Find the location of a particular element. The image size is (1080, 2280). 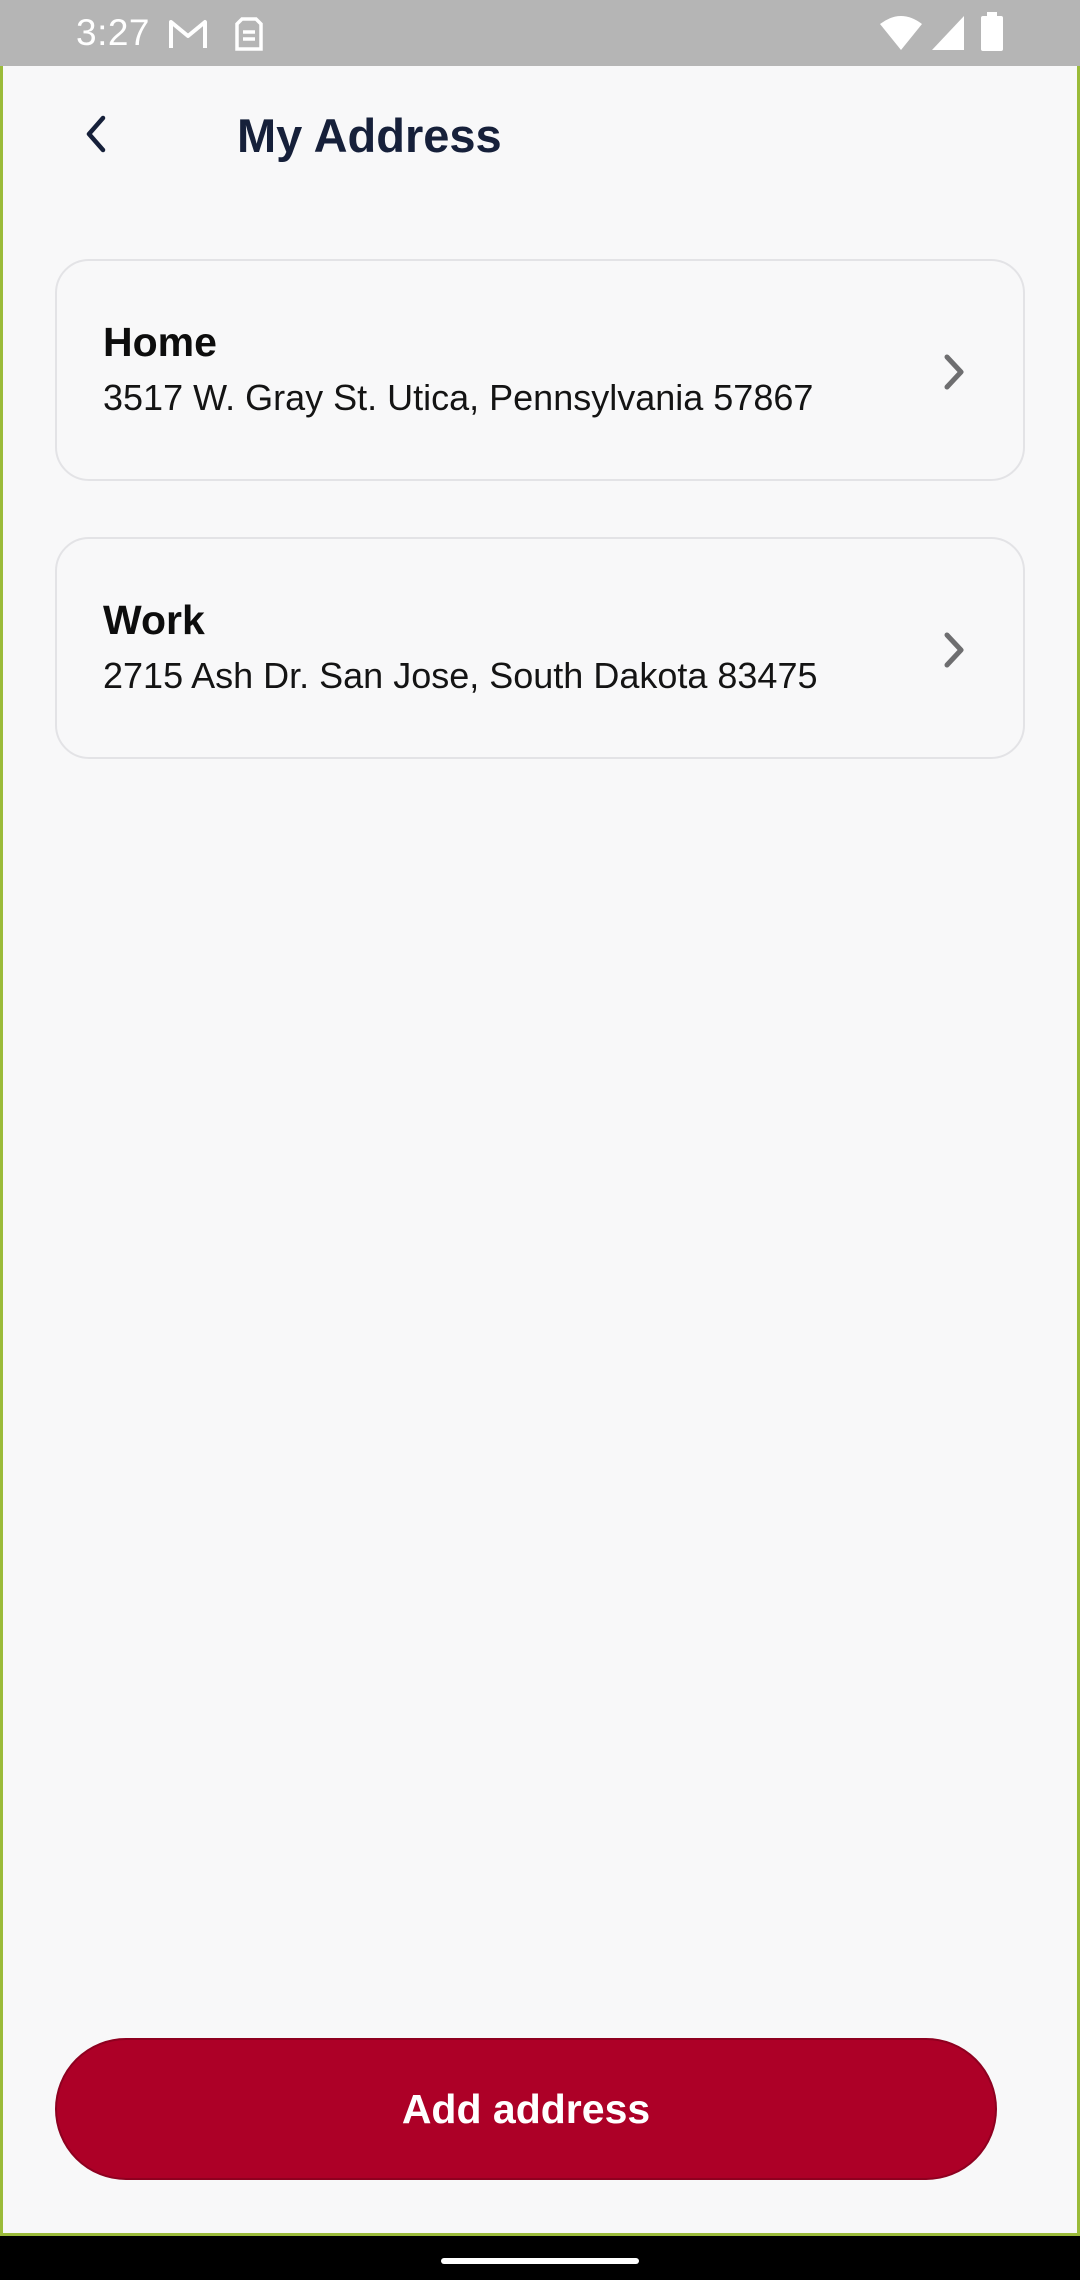

back-button is located at coordinates (96, 136).